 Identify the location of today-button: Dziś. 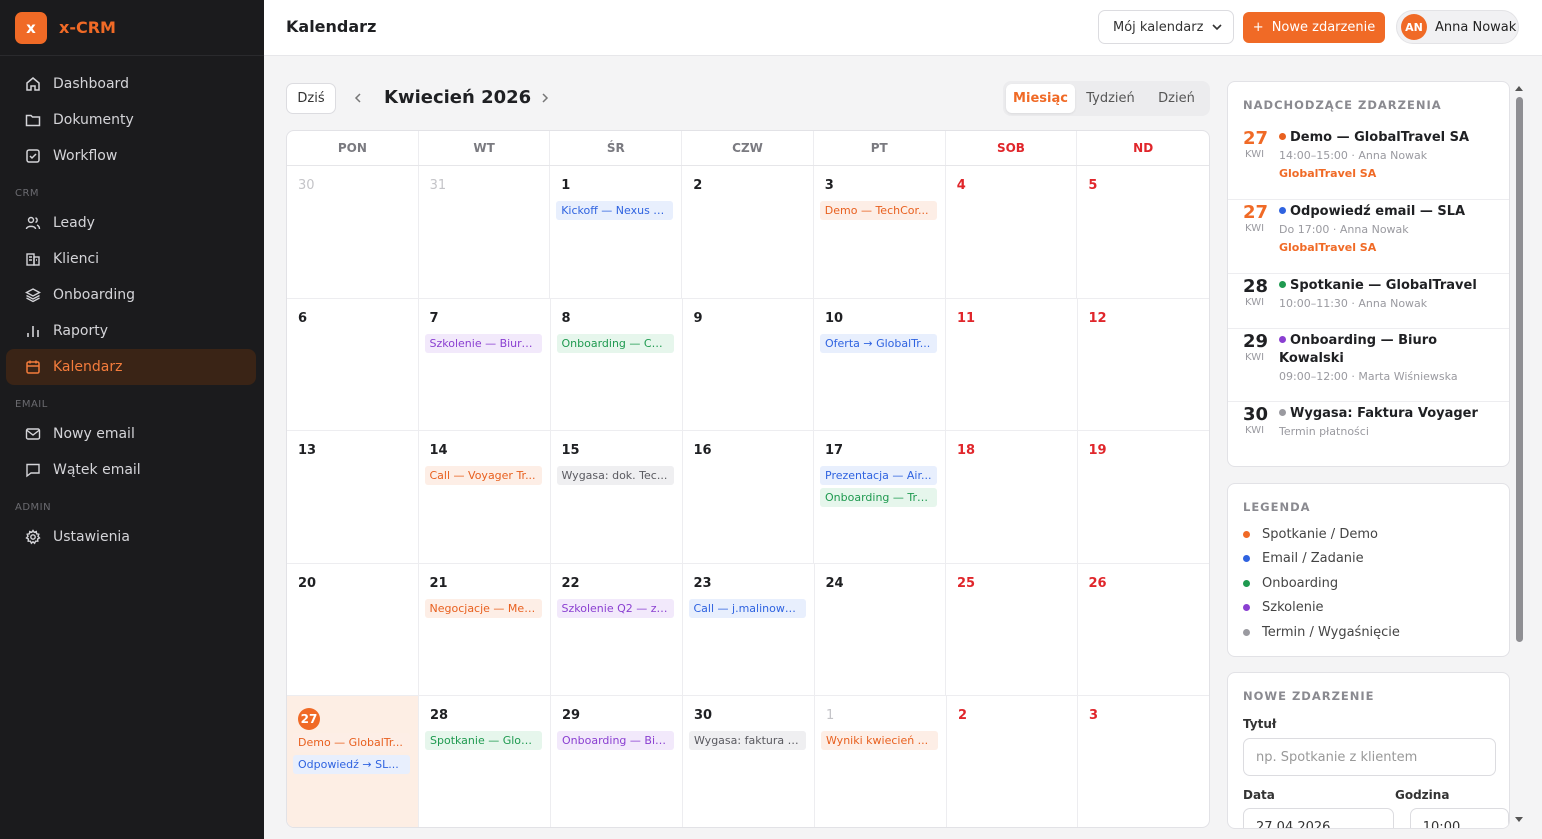
(311, 98).